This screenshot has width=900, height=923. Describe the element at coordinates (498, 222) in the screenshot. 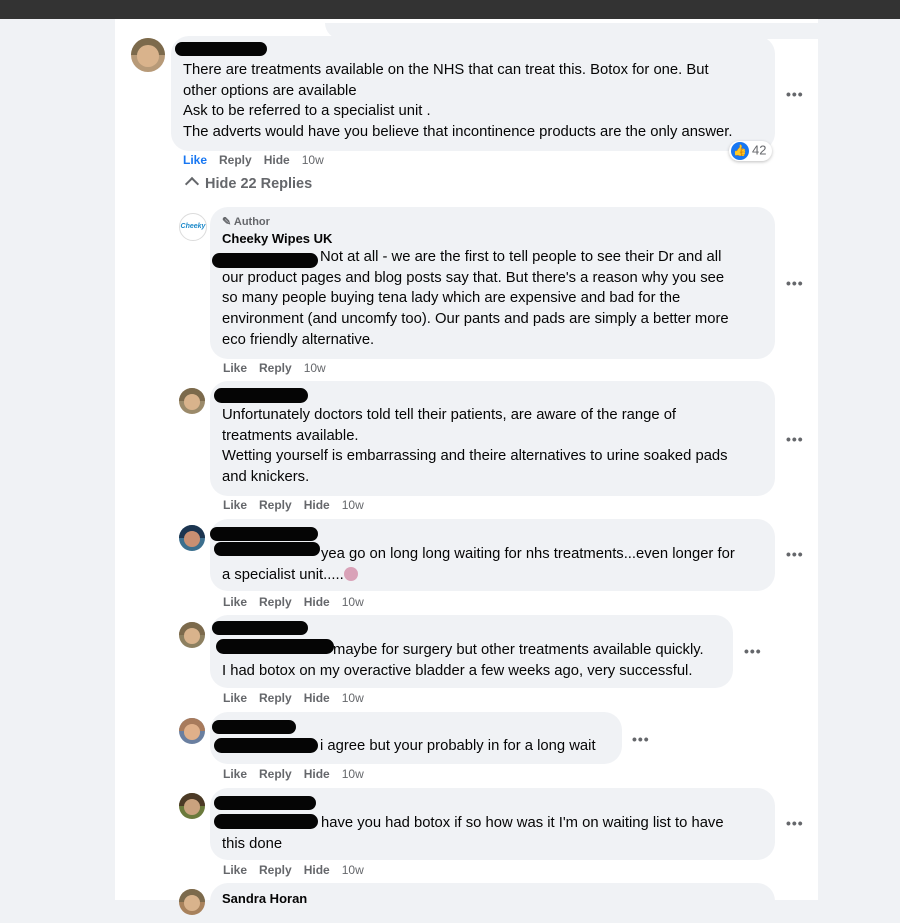

I see `author-badge: ✎ Author` at that location.